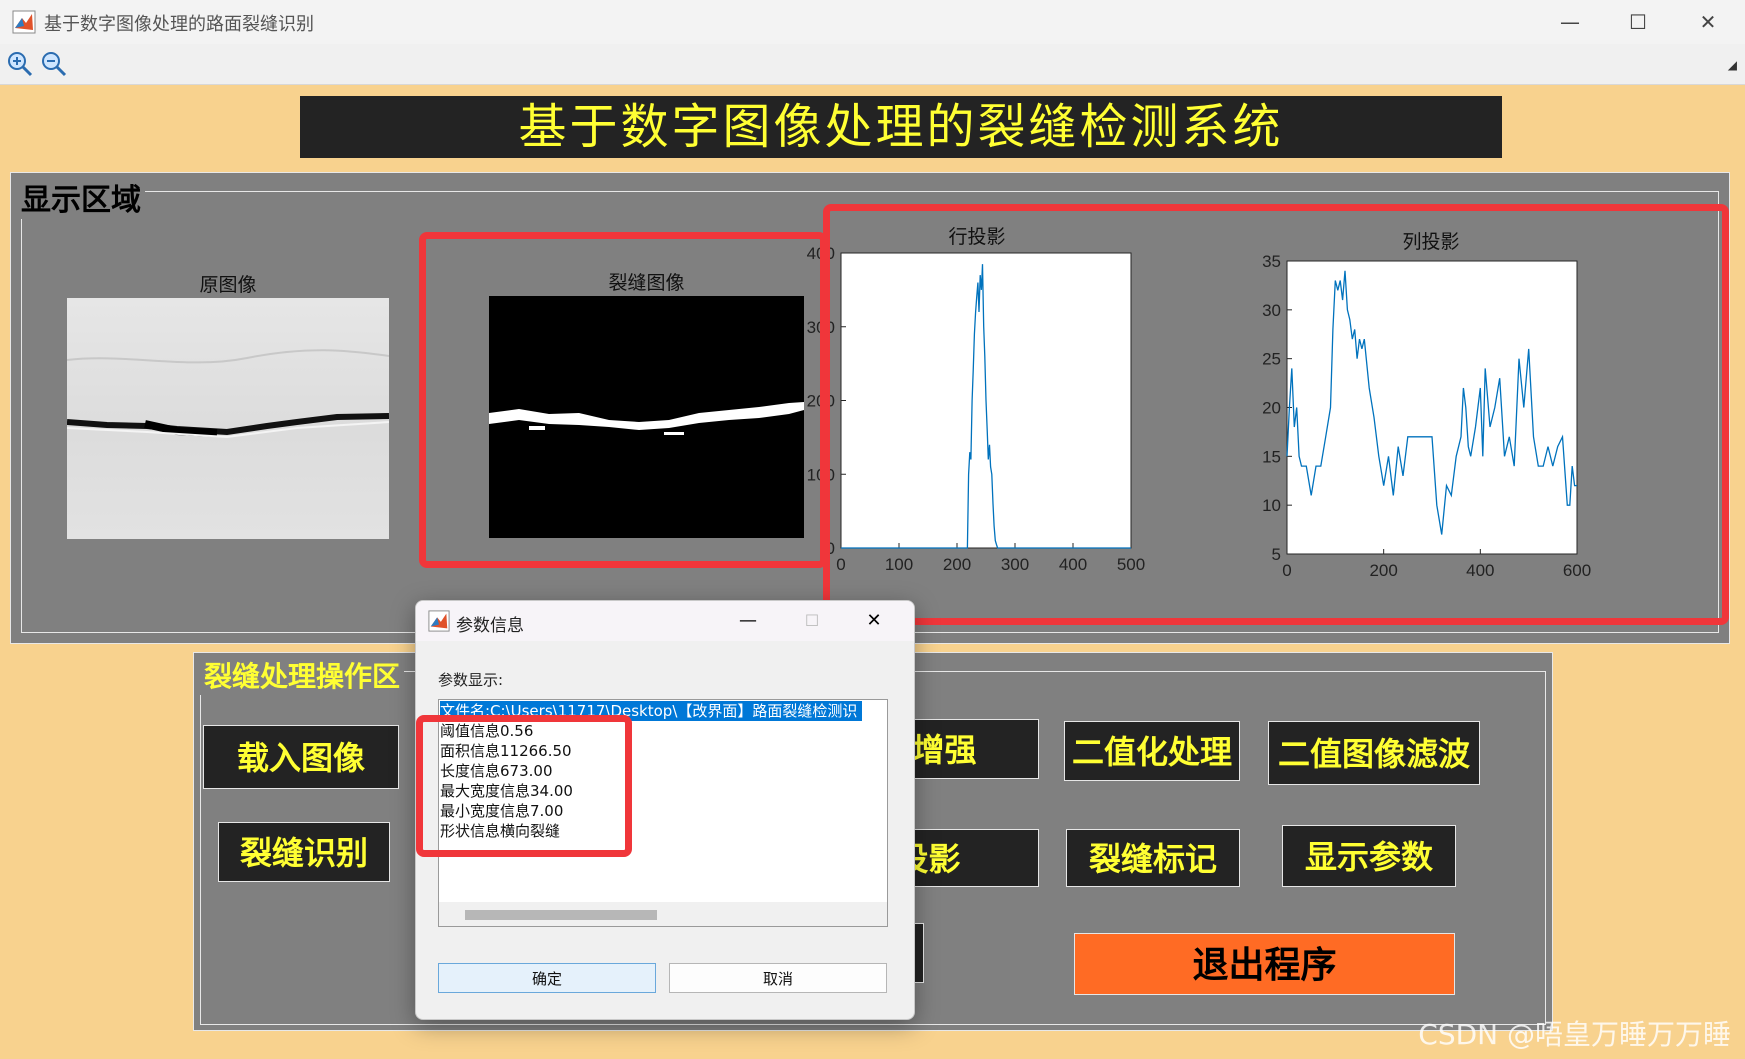 This screenshot has height=1059, width=1745. Describe the element at coordinates (179, 24) in the screenshot. I see `window-title: 基于数字图像处理的路面裂缝识别` at that location.